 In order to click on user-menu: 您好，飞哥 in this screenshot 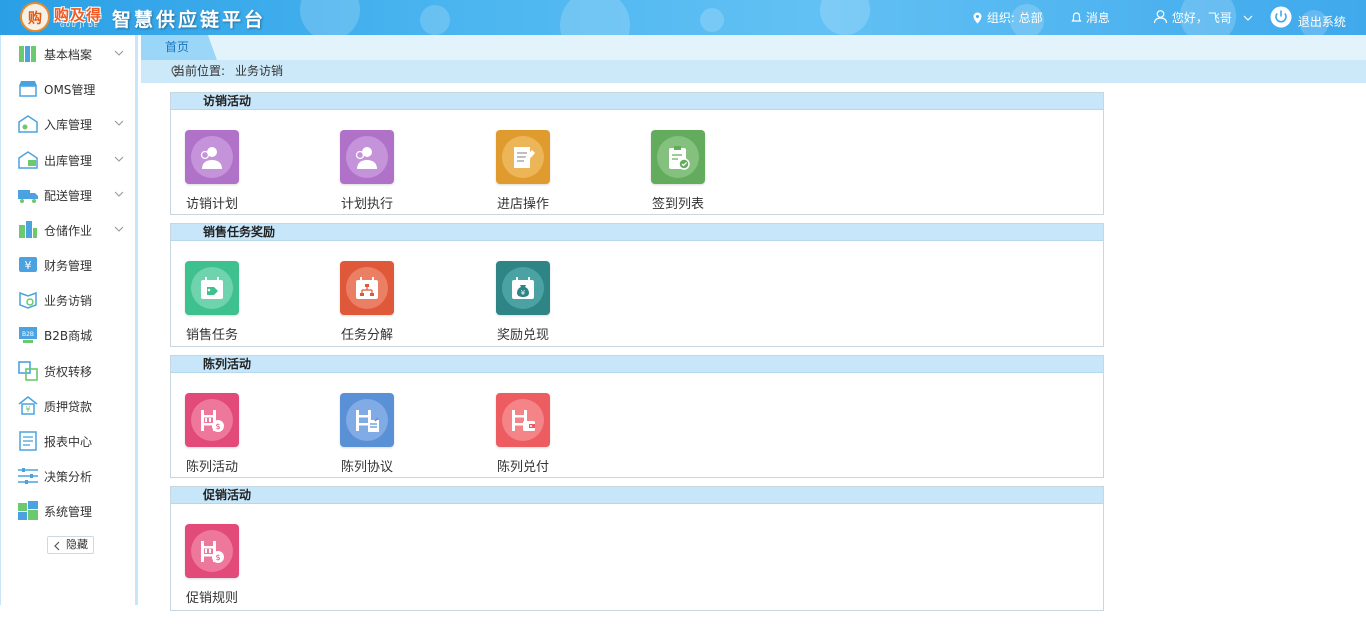, I will do `click(1203, 18)`.